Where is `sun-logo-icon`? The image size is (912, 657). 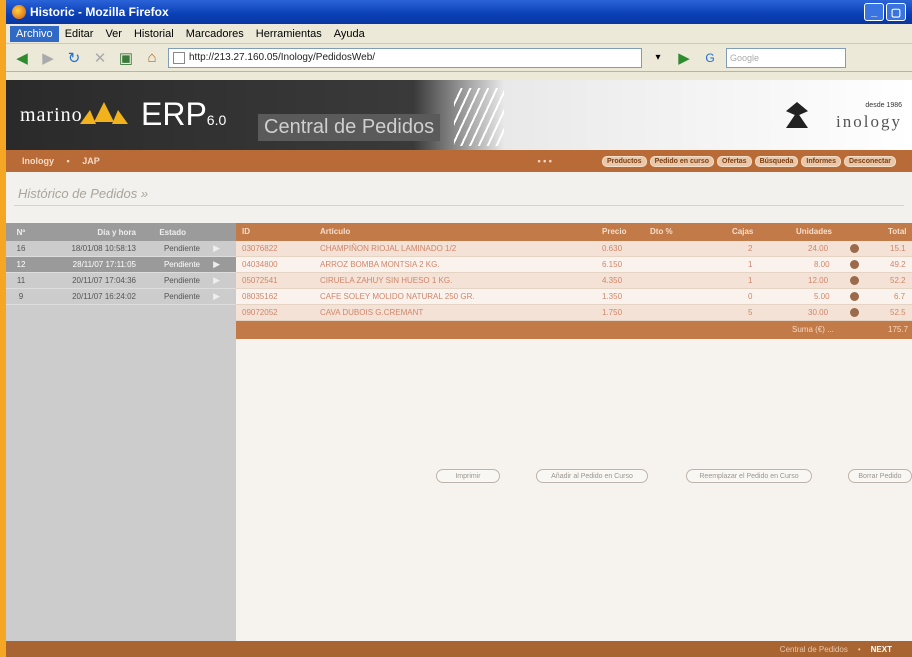
sun-logo-icon is located at coordinates (104, 113).